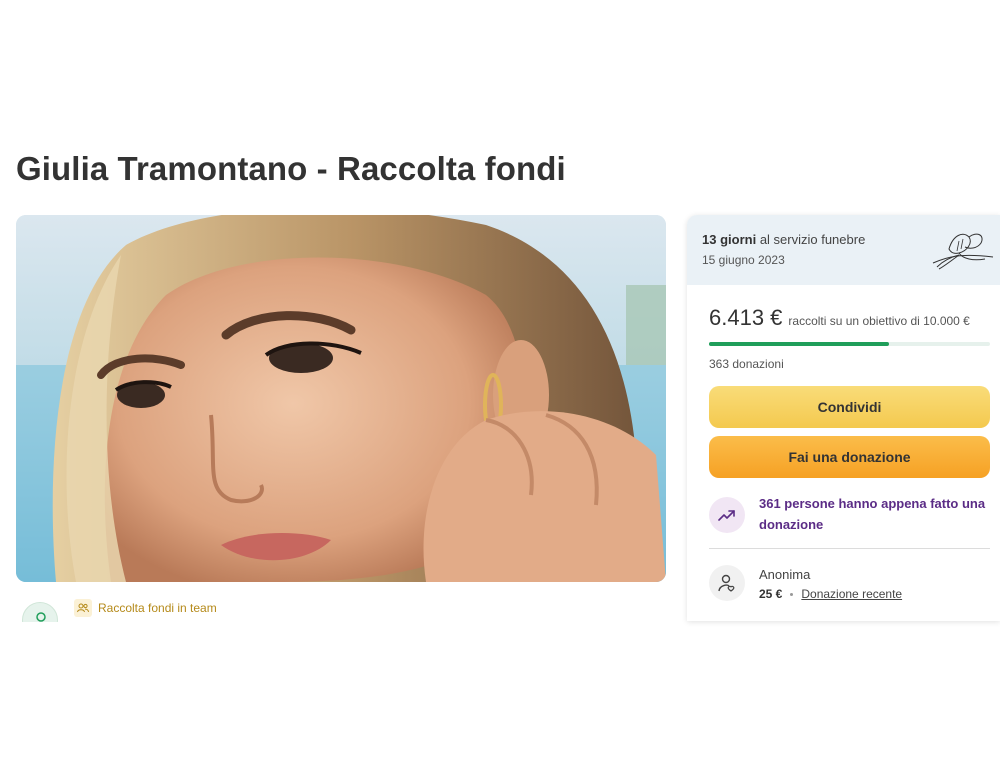 The width and height of the screenshot is (1000, 770). I want to click on service-days: 13 giorni, so click(729, 239).